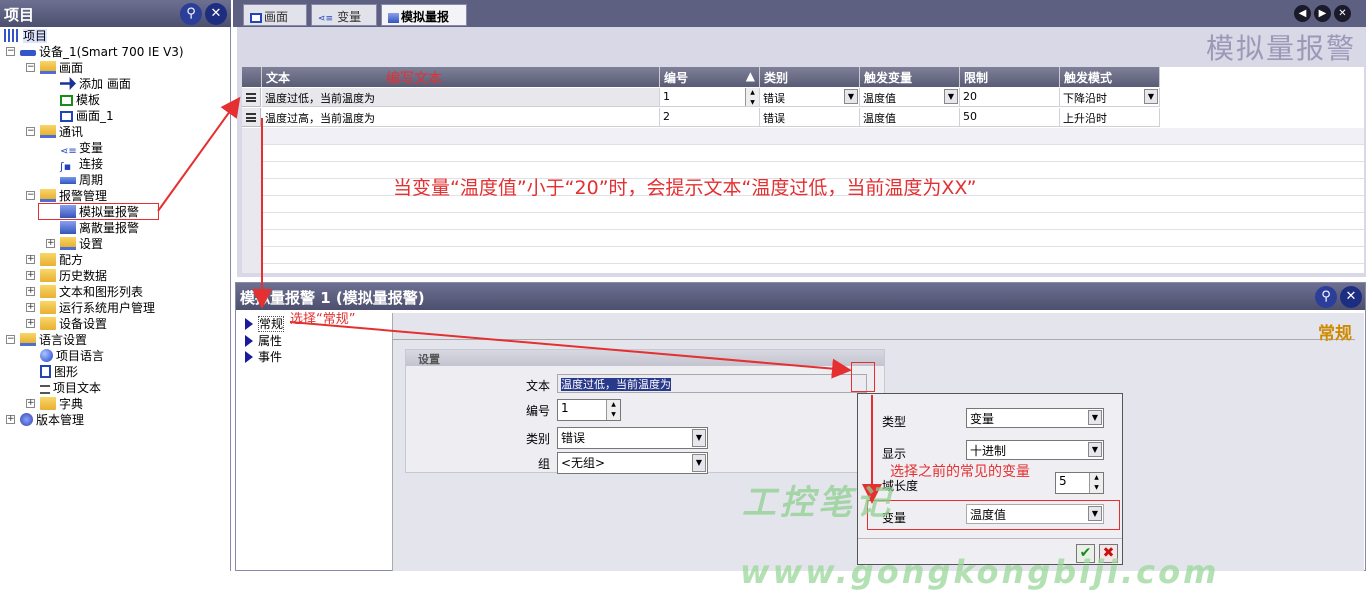 The width and height of the screenshot is (1366, 595). Describe the element at coordinates (461, 117) in the screenshot. I see `table-cell-text: 温度过高，当前温度为` at that location.